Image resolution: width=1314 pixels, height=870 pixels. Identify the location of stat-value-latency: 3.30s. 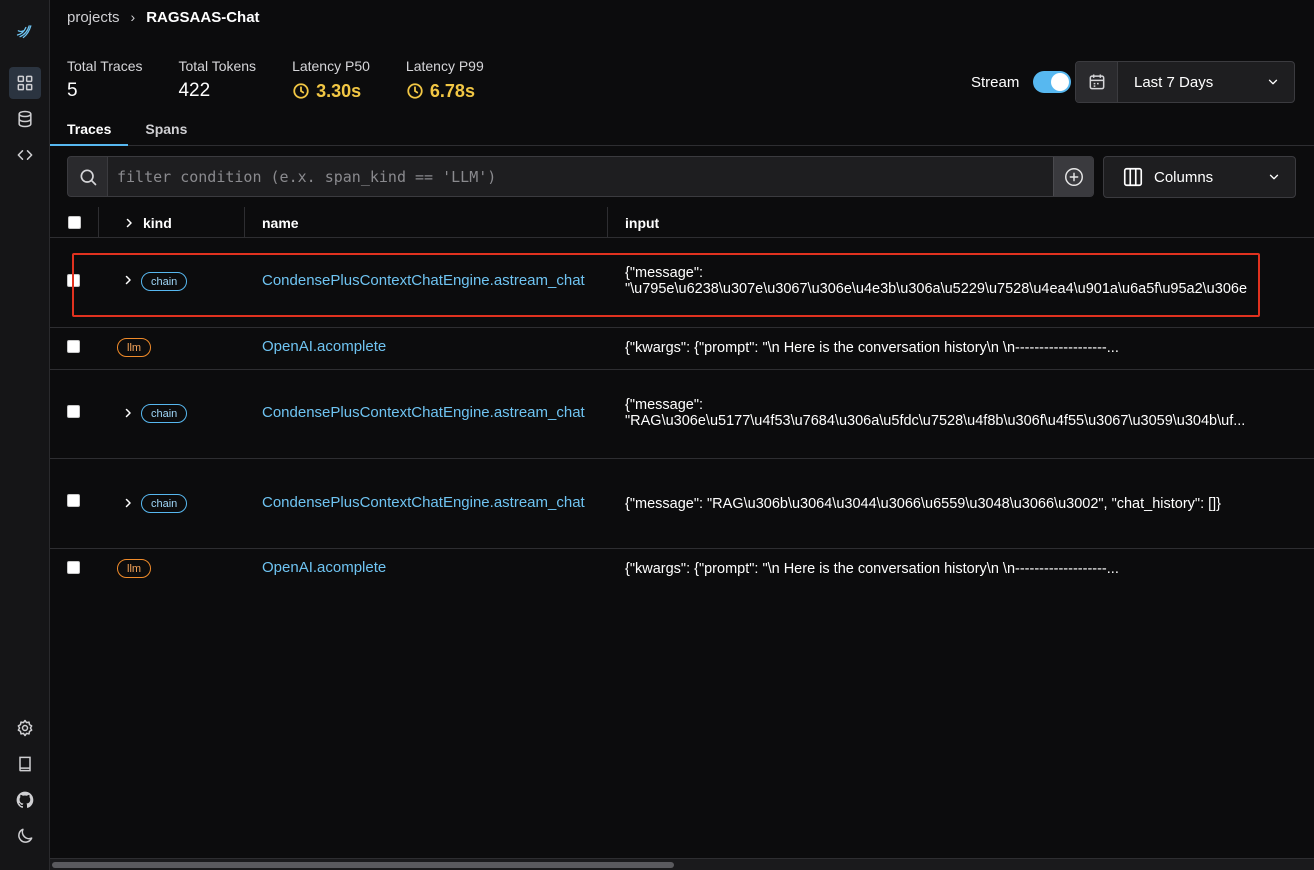
(331, 91).